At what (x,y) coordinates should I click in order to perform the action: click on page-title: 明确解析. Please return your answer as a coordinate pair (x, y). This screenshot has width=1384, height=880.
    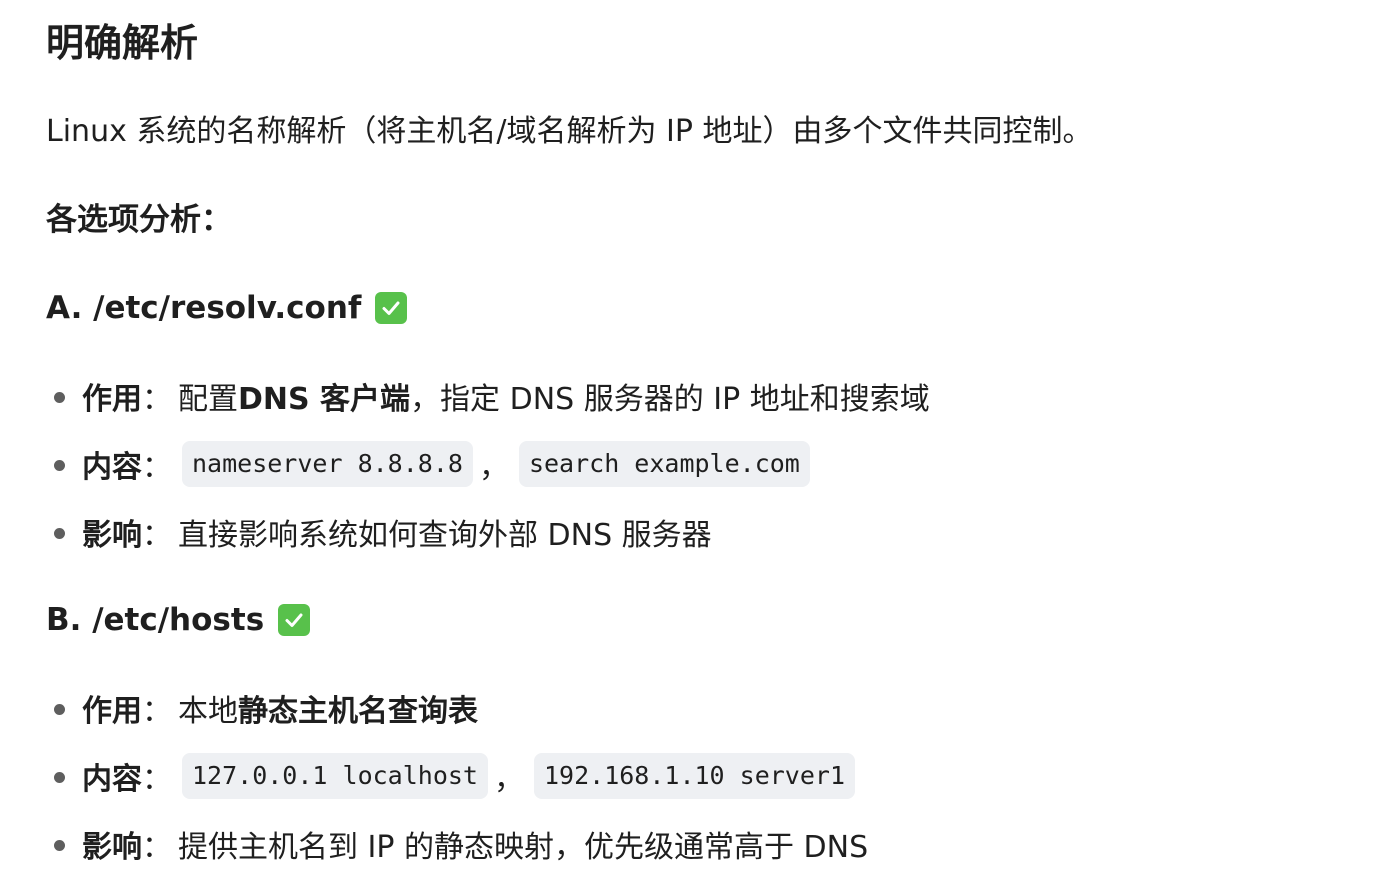
    Looking at the image, I should click on (122, 43).